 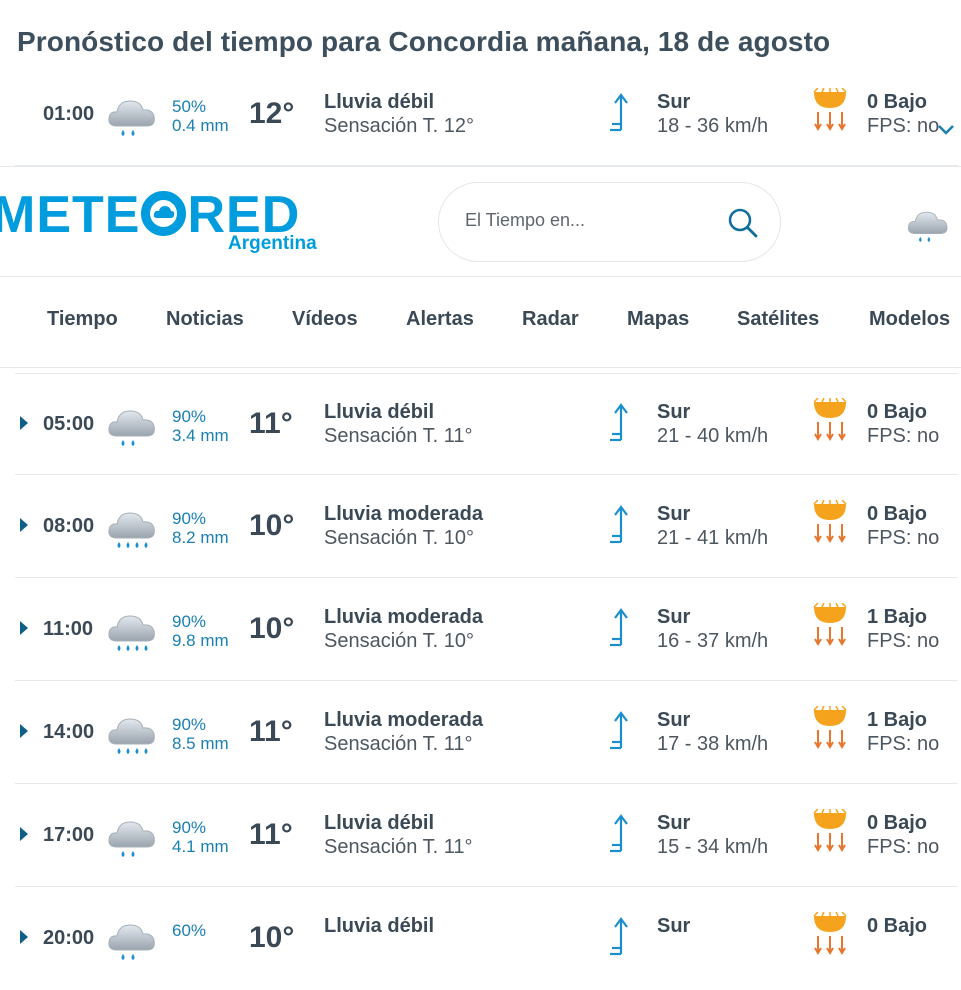 What do you see at coordinates (658, 319) in the screenshot?
I see `nav-item-mapas: Mapas` at bounding box center [658, 319].